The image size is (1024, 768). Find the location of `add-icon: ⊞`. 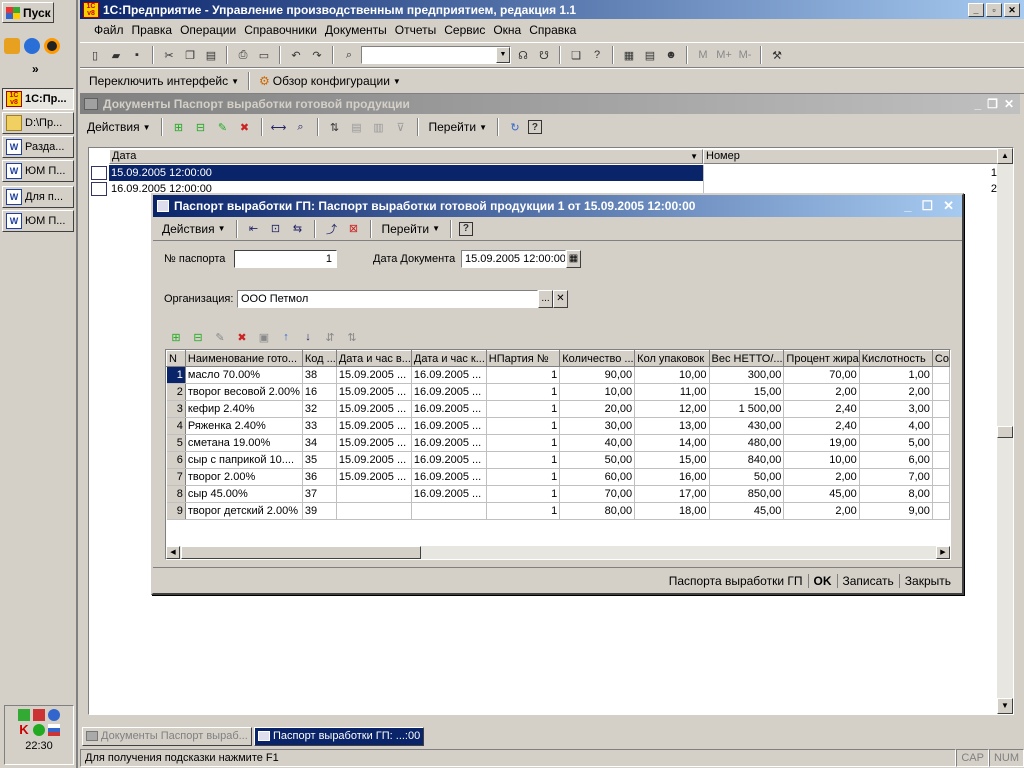

add-icon: ⊞ is located at coordinates (179, 127).